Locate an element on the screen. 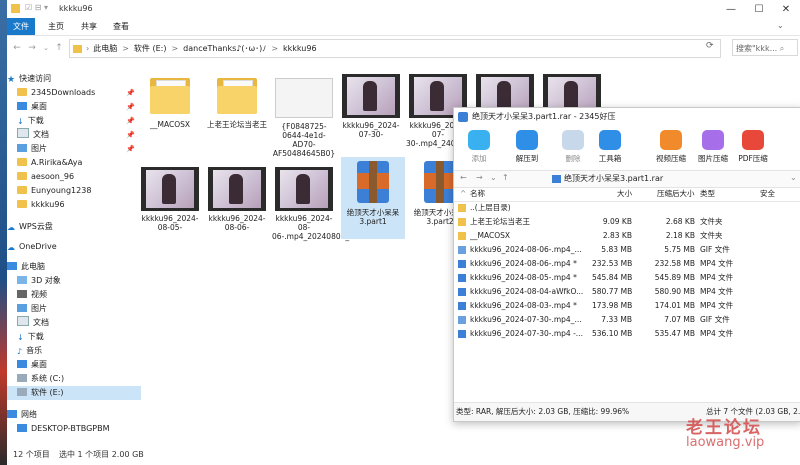 The image size is (800, 465). nav-network-pc: DESKTOP-BTBGPBM is located at coordinates (74, 429).